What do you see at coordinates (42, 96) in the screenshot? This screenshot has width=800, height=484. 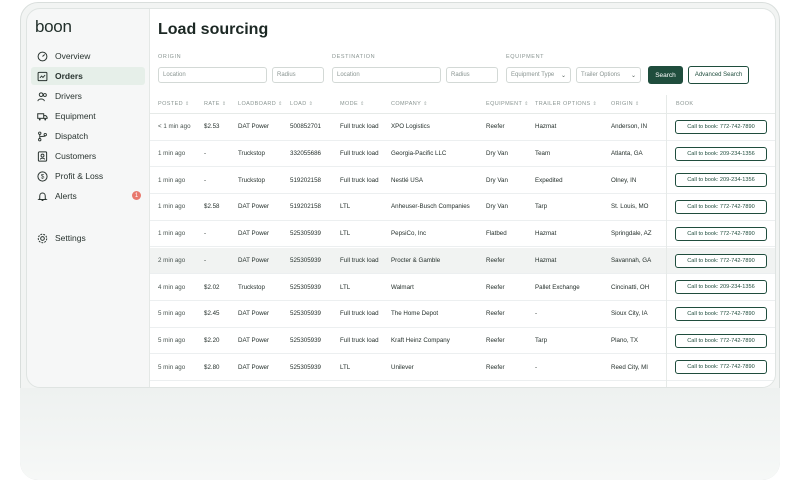 I see `drivers-icon` at bounding box center [42, 96].